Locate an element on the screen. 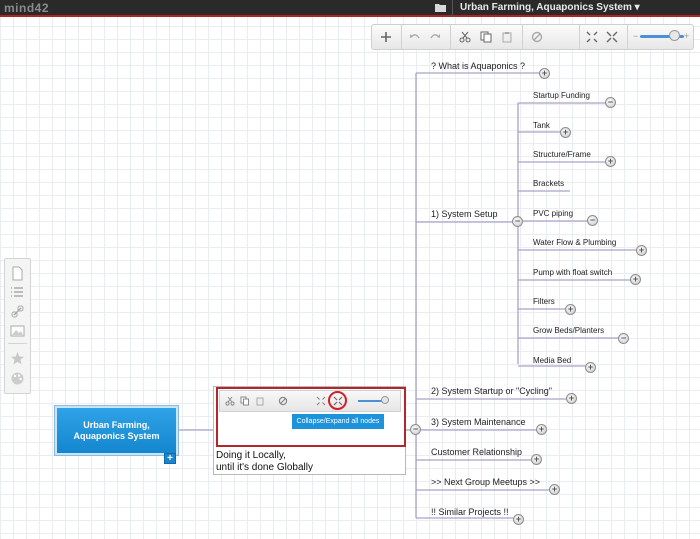  node-what-is-aquaponics: ? What is Aquaponics ? is located at coordinates (478, 66).